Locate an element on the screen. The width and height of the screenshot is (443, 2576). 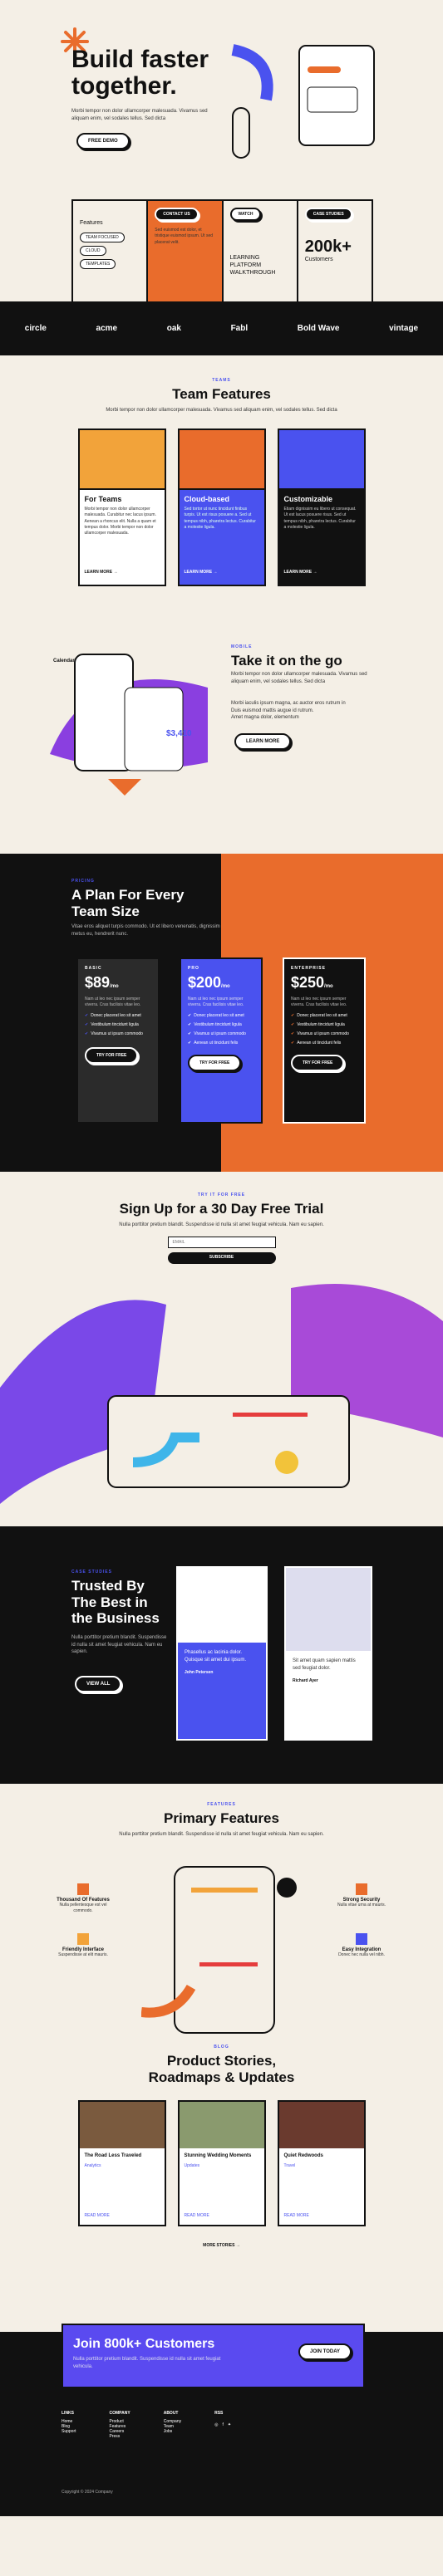
footer-link: Support is located at coordinates (69, 2432).